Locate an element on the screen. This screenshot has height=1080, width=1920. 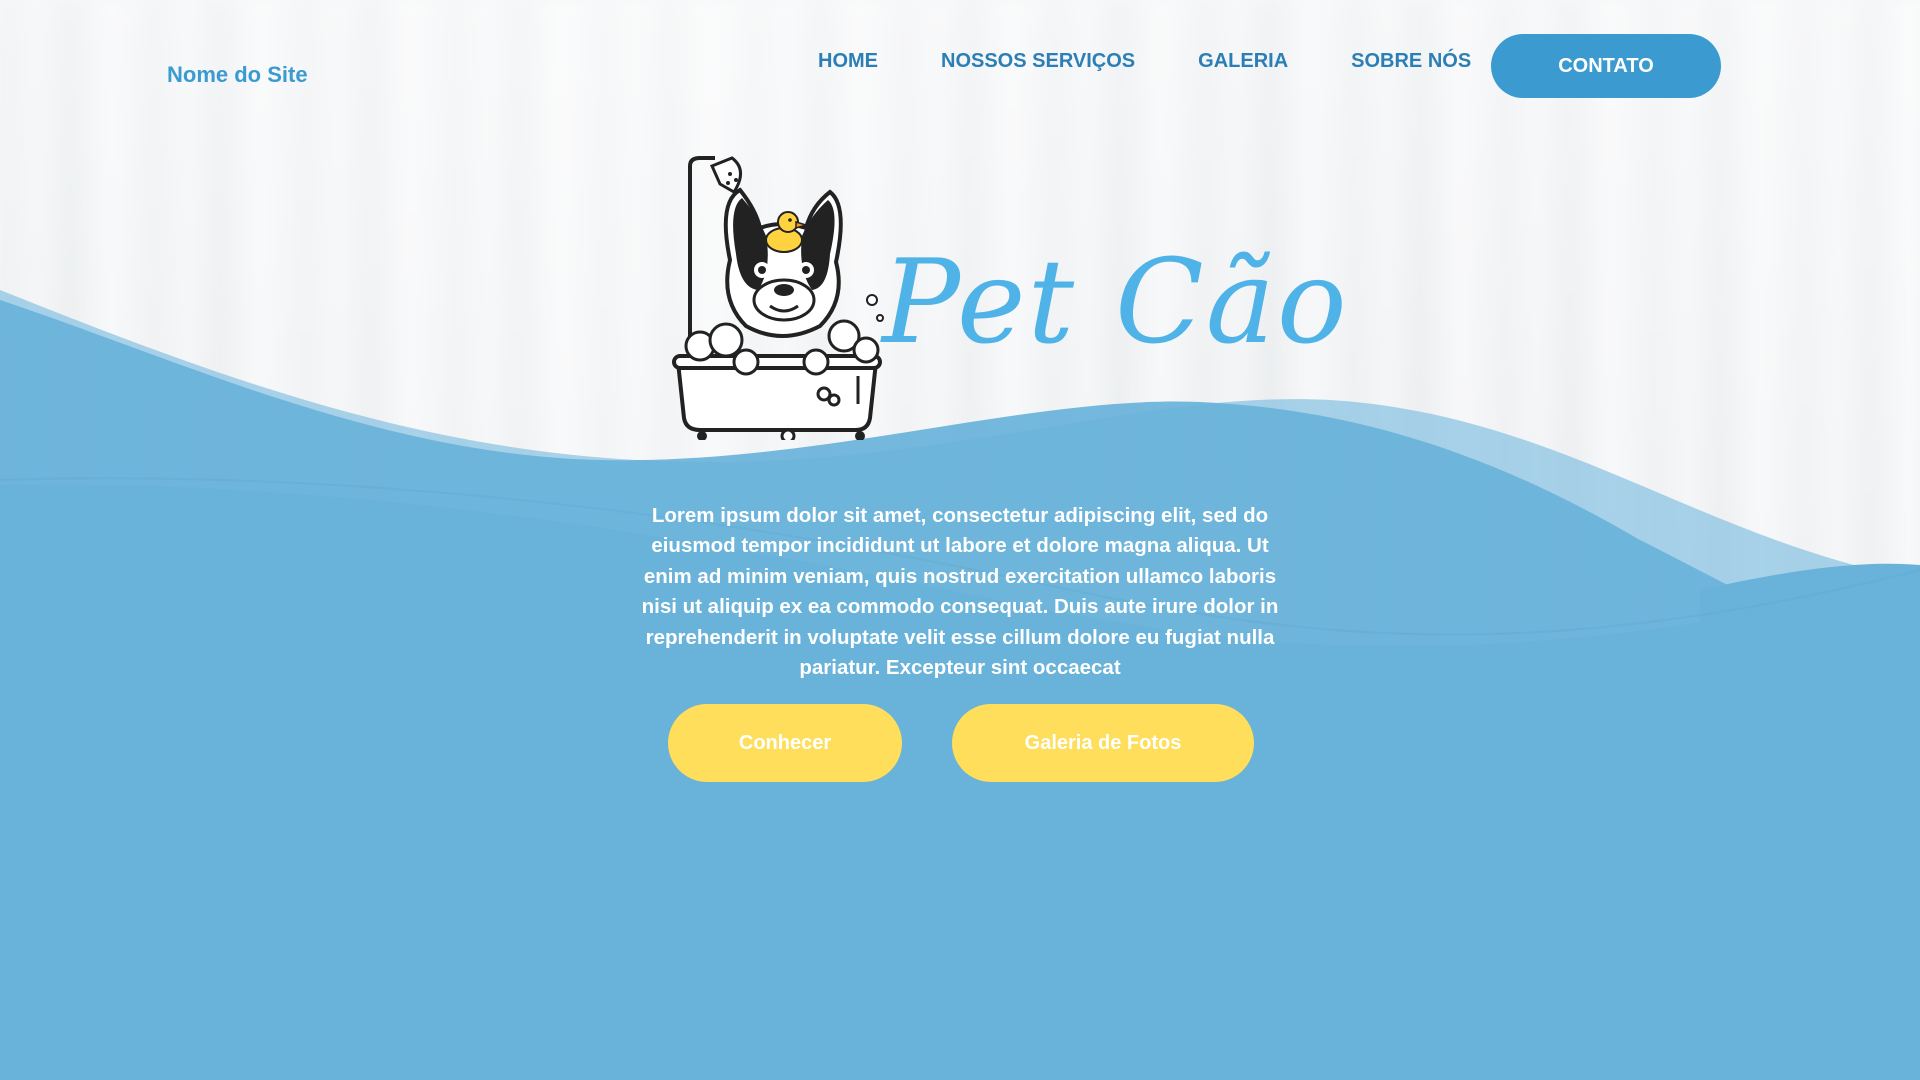
nav-services: NOSSOS SERVIÇOS is located at coordinates (1038, 61).